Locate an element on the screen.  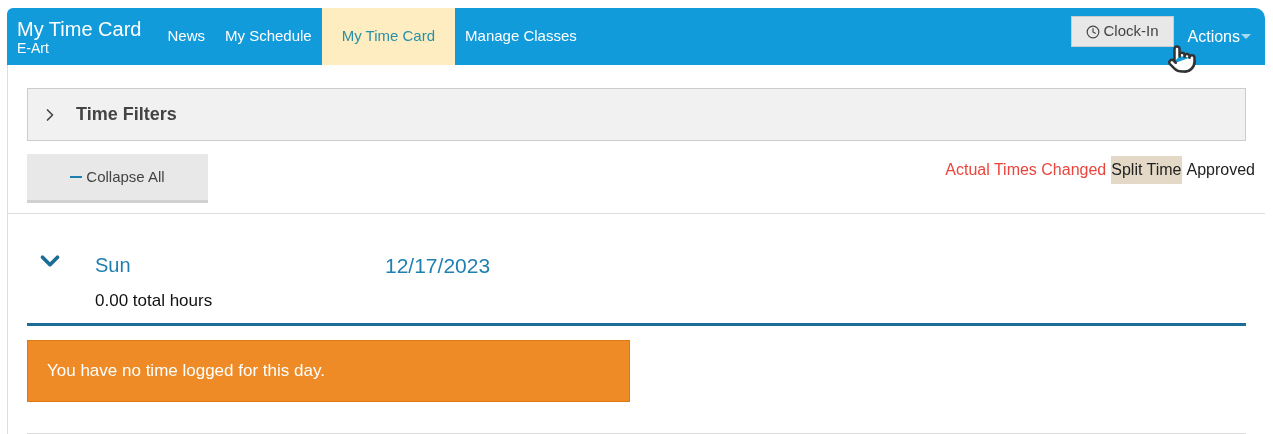
page-title: My Time Card is located at coordinates (79, 28).